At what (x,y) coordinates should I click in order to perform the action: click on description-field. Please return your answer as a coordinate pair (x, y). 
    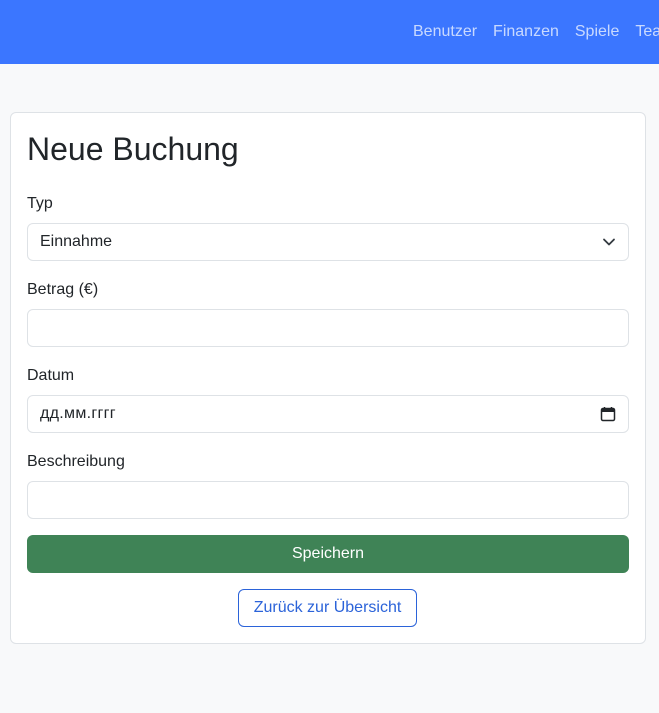
    Looking at the image, I should click on (328, 500).